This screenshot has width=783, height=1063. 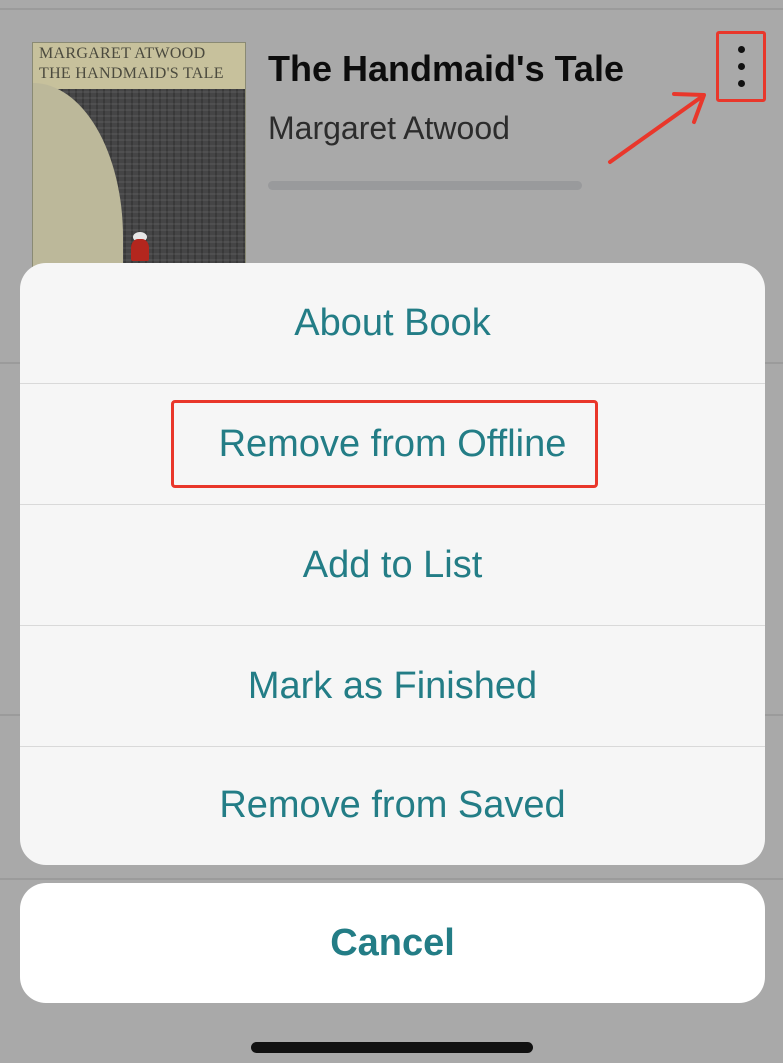 I want to click on about-book-action: About Book, so click(x=392, y=323).